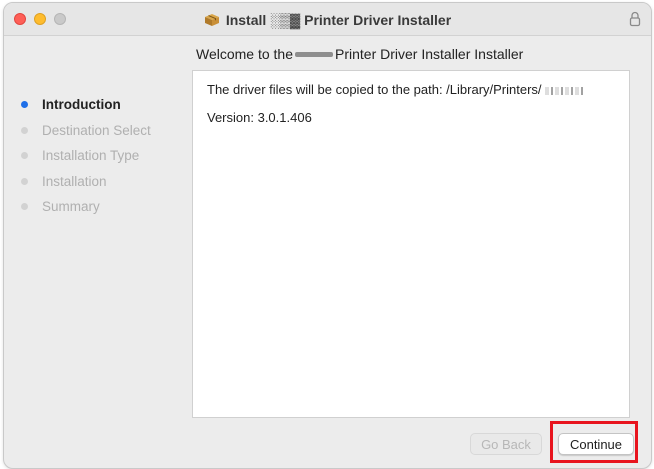 This screenshot has height=469, width=654. I want to click on heading-prefix: Welcome to the, so click(245, 54).